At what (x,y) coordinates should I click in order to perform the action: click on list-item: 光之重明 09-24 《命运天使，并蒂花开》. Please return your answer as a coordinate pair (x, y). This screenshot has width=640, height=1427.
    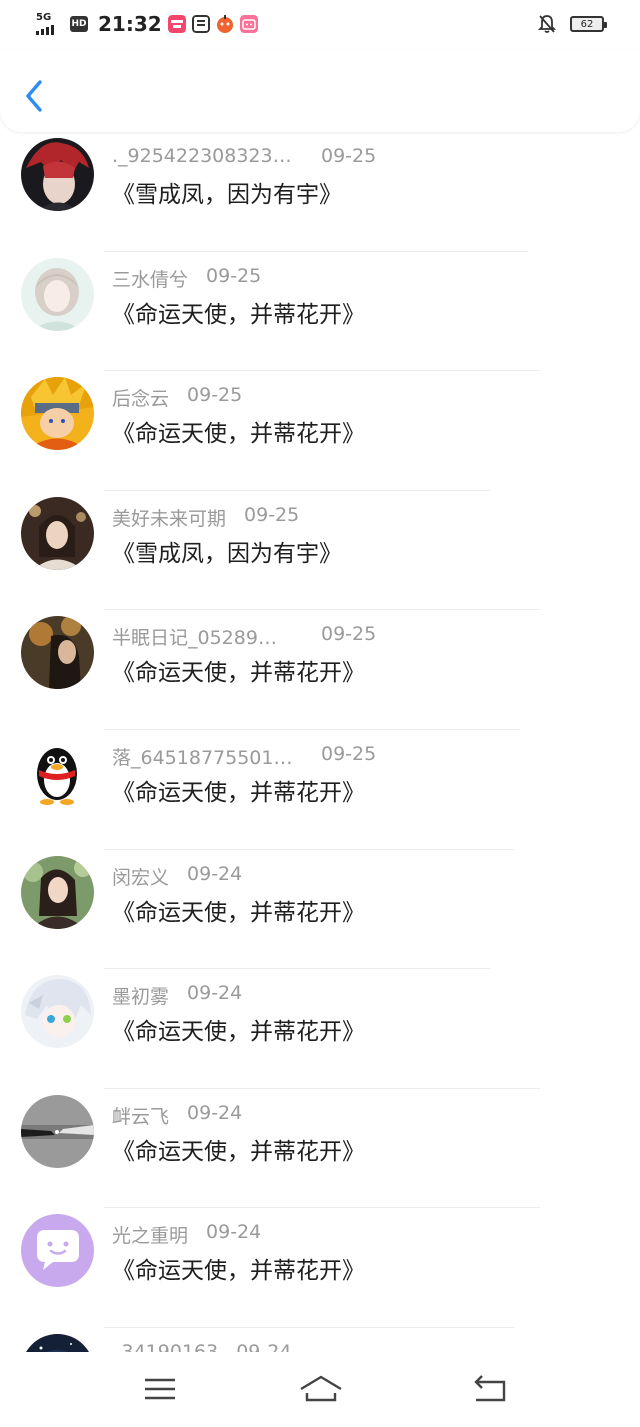
    Looking at the image, I should click on (320, 1268).